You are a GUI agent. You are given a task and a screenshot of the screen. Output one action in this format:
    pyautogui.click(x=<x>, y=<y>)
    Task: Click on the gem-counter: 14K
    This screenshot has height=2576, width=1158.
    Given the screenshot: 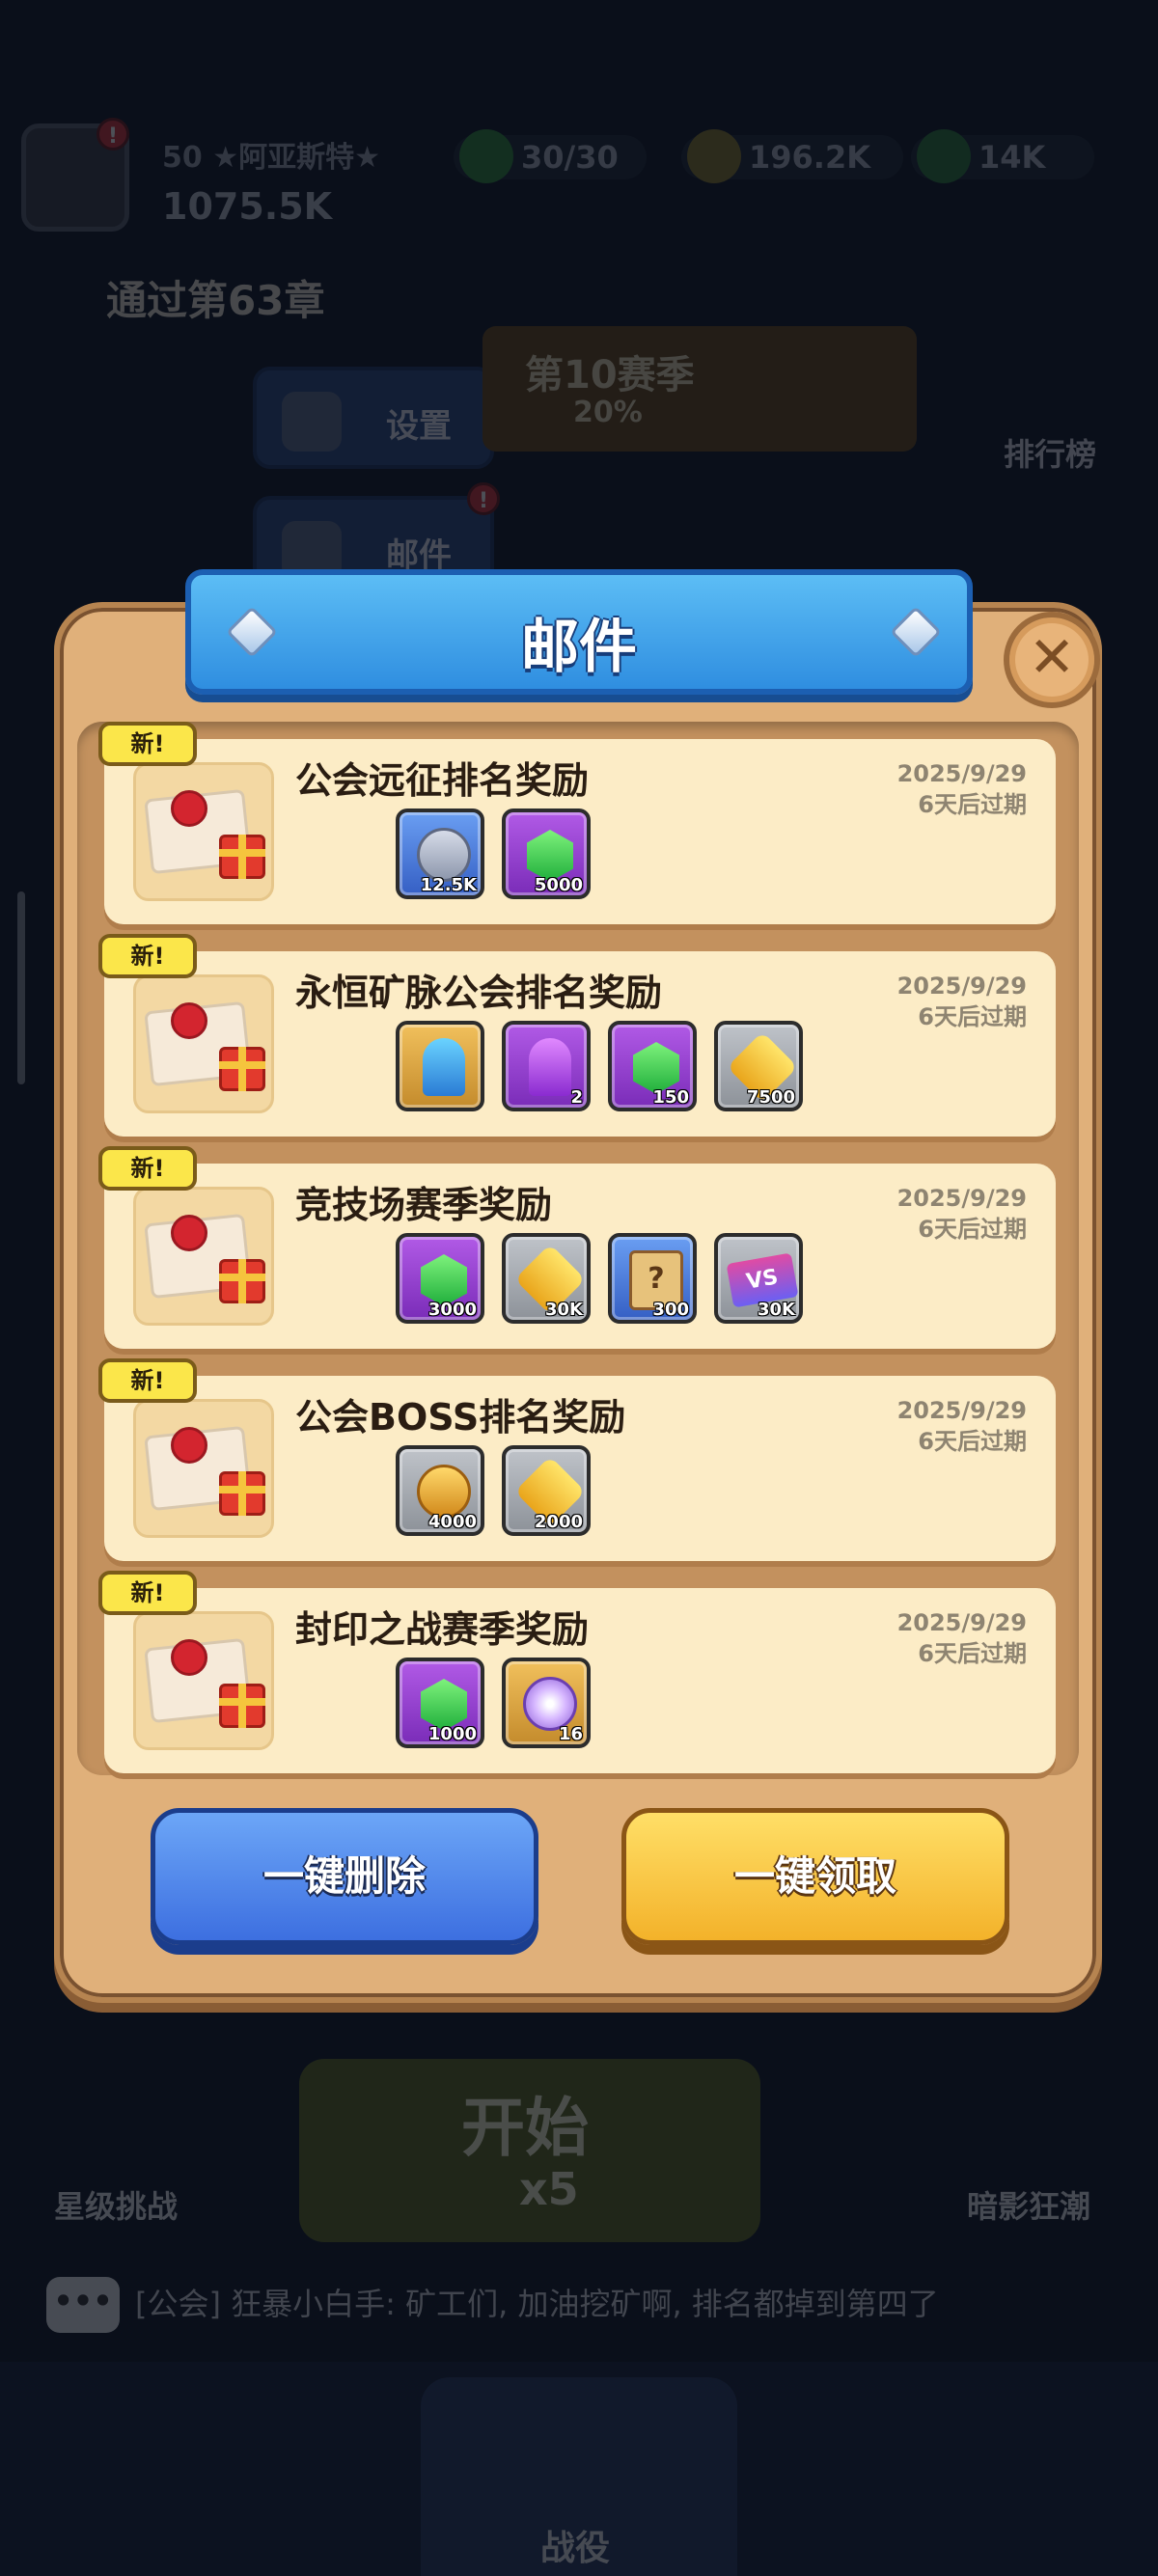 What is the action you would take?
    pyautogui.click(x=1002, y=156)
    